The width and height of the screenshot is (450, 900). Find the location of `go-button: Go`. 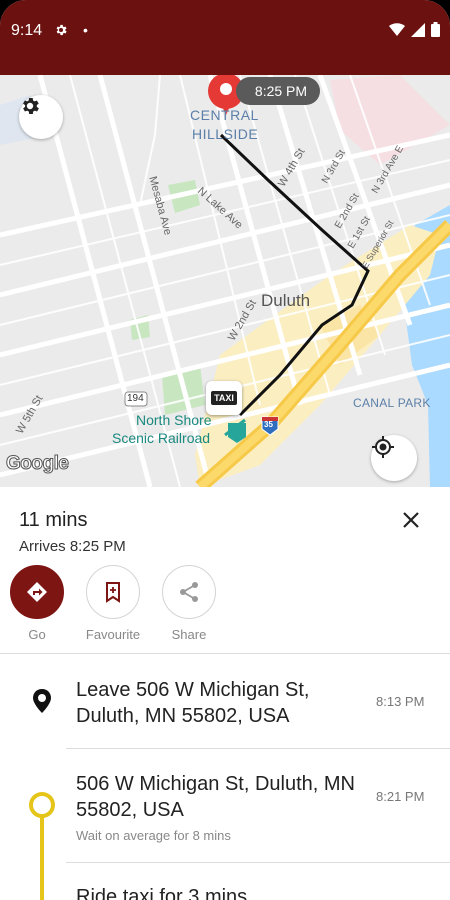

go-button: Go is located at coordinates (37, 603).